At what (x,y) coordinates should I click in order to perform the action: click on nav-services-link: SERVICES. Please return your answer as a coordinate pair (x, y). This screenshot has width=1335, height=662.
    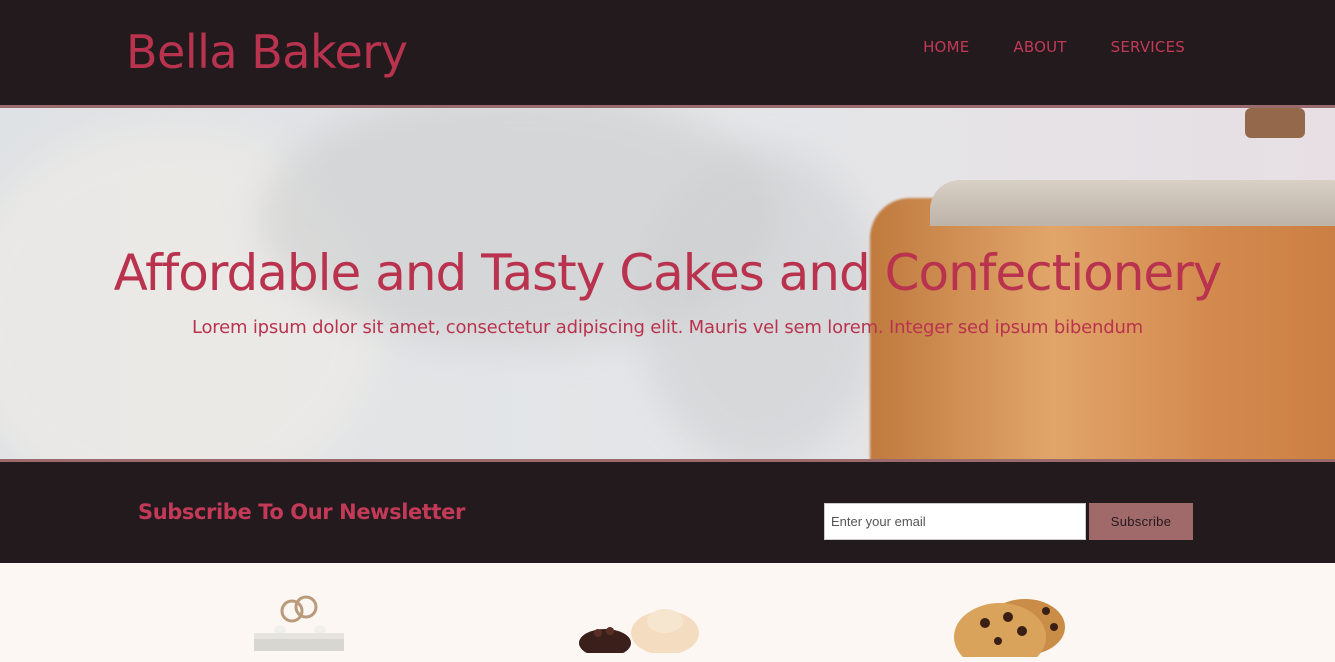
    Looking at the image, I should click on (1148, 47).